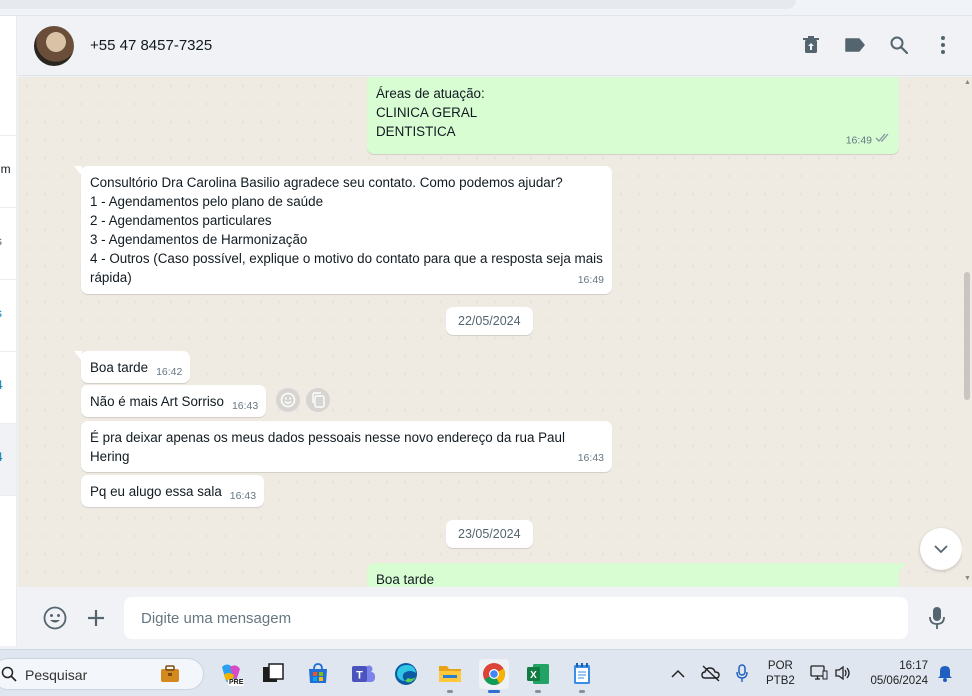 The width and height of the screenshot is (972, 696). Describe the element at coordinates (811, 45) in the screenshot. I see `archive-icon` at that location.